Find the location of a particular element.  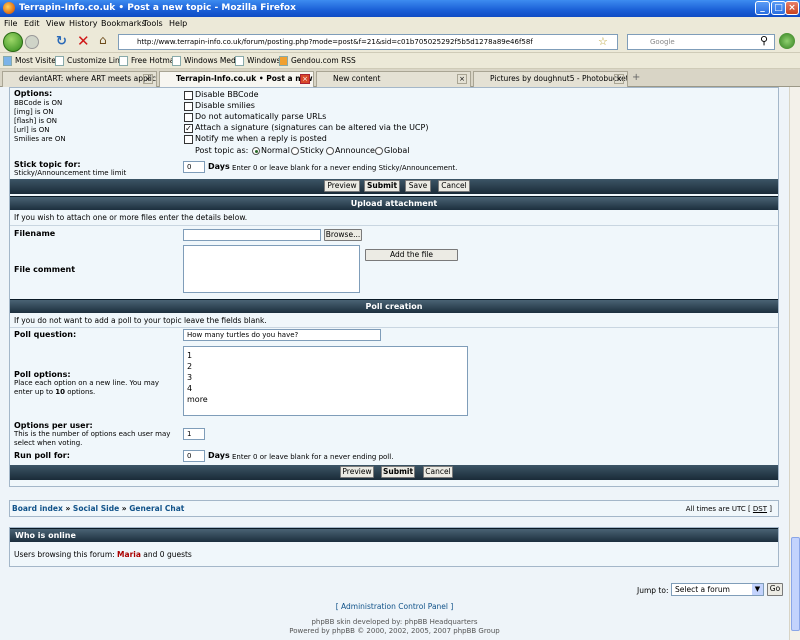

bbcode-status: BBCode is ON is located at coordinates (38, 103).